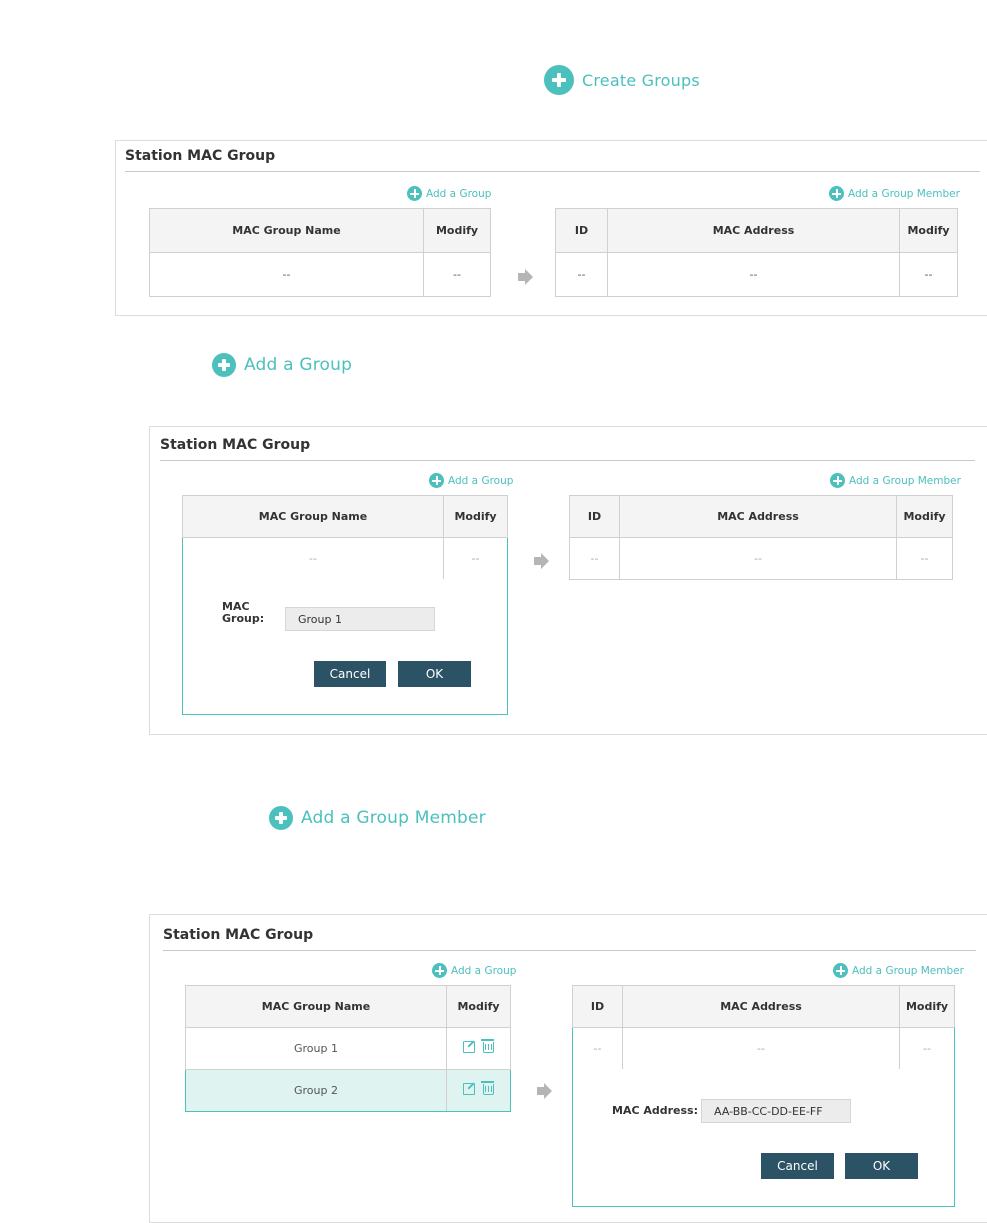 This screenshot has width=987, height=1223. I want to click on create-groups-label: Create Groups, so click(641, 80).